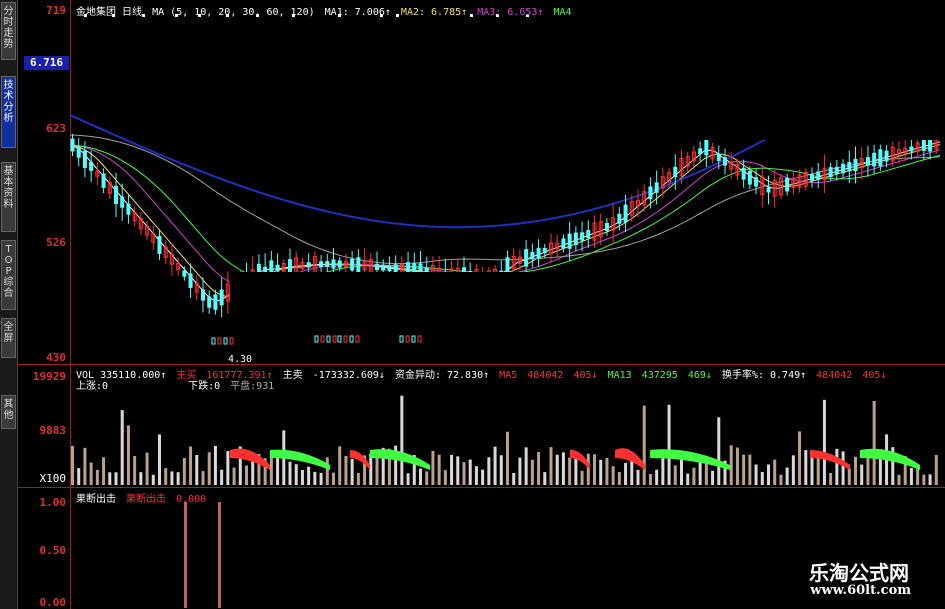 This screenshot has height=609, width=945. What do you see at coordinates (585, 375) in the screenshot?
I see `ma5-value2: 405↓` at bounding box center [585, 375].